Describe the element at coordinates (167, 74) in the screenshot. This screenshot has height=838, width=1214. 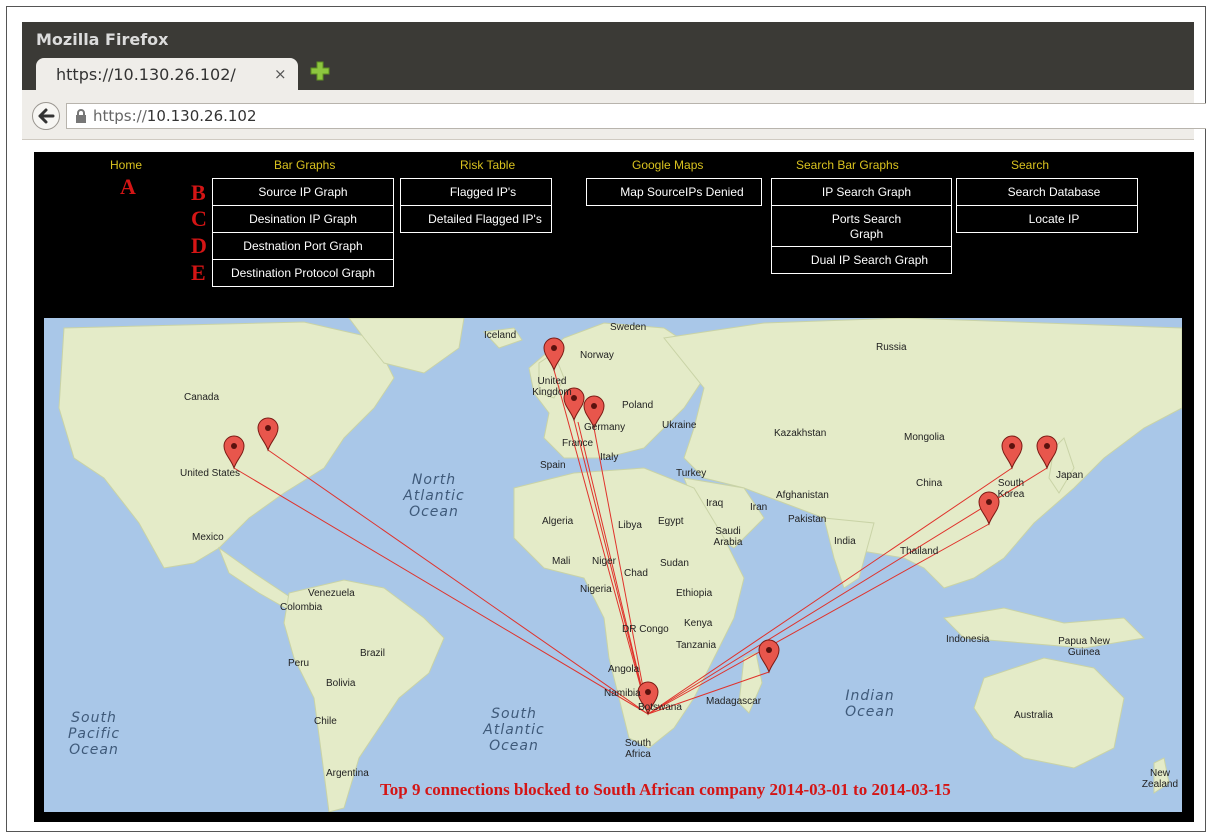
I see `browser-tab: https://10.130.26.102/ ×` at that location.